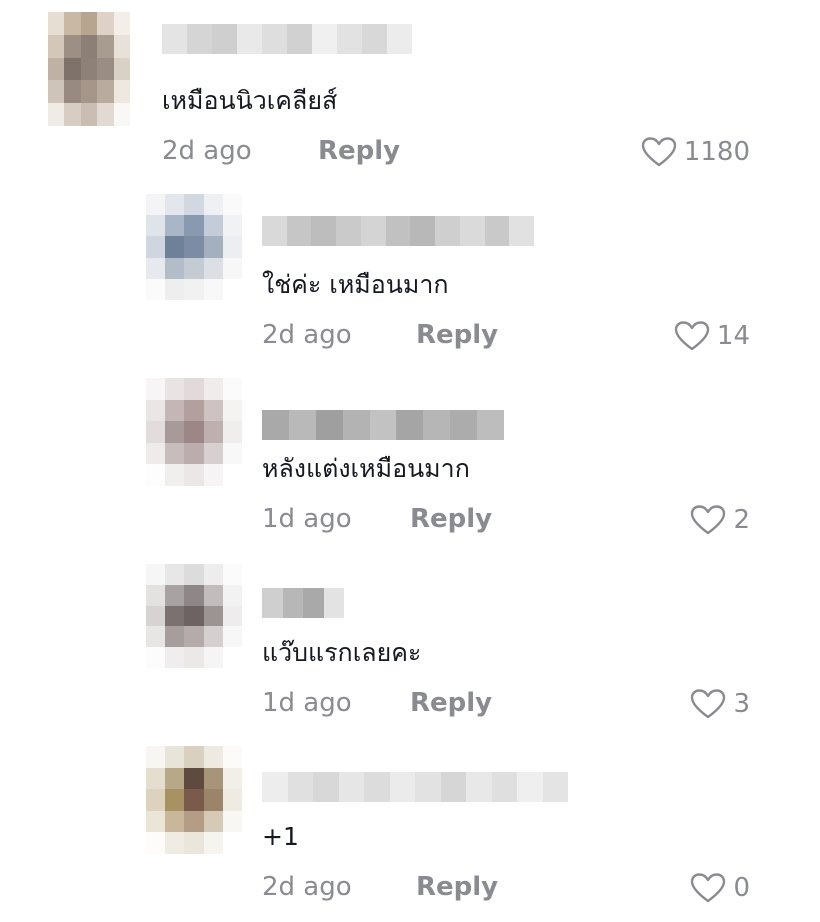 This screenshot has width=820, height=922. I want to click on comment-text: ใช่ค่ะ เหมือนมาก, so click(355, 284).